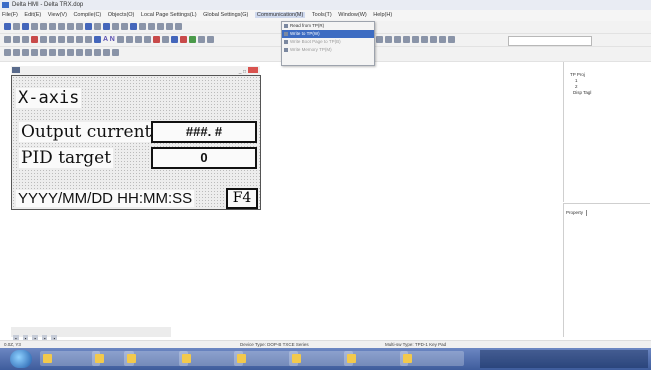 This screenshot has width=651, height=370. I want to click on grid-icon, so click(142, 26).